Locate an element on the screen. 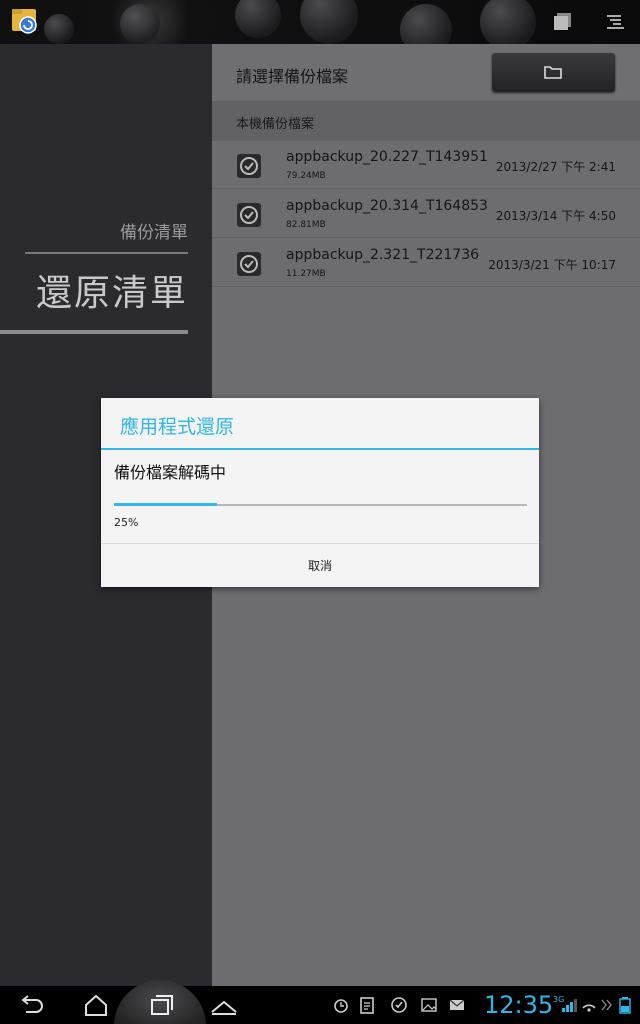 This screenshot has height=1024, width=640. alarm-icon is located at coordinates (341, 1006).